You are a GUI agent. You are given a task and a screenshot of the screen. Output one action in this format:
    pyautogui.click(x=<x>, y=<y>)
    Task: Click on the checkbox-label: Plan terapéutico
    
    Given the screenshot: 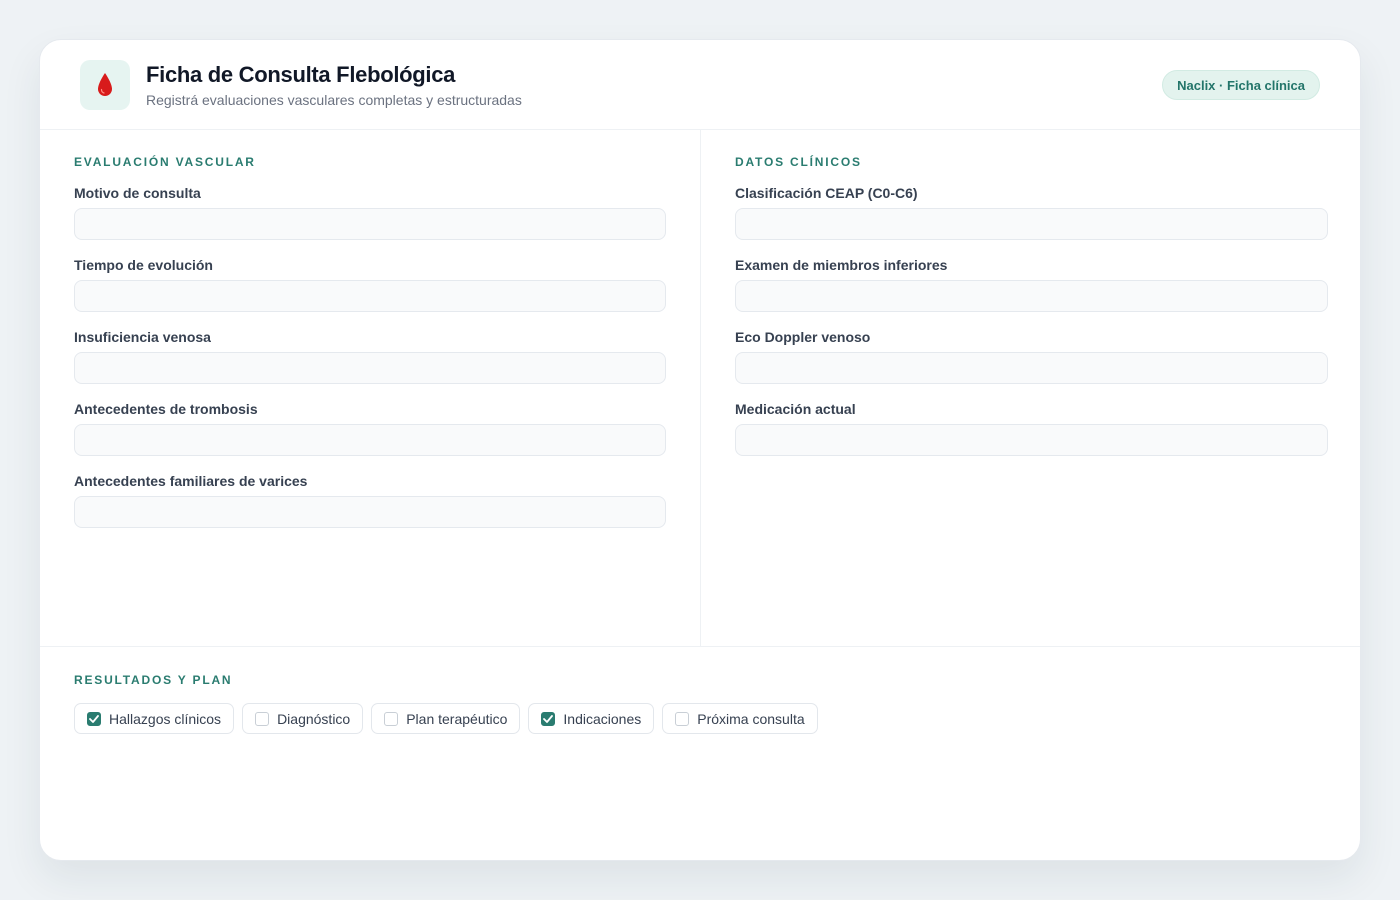 What is the action you would take?
    pyautogui.click(x=457, y=718)
    